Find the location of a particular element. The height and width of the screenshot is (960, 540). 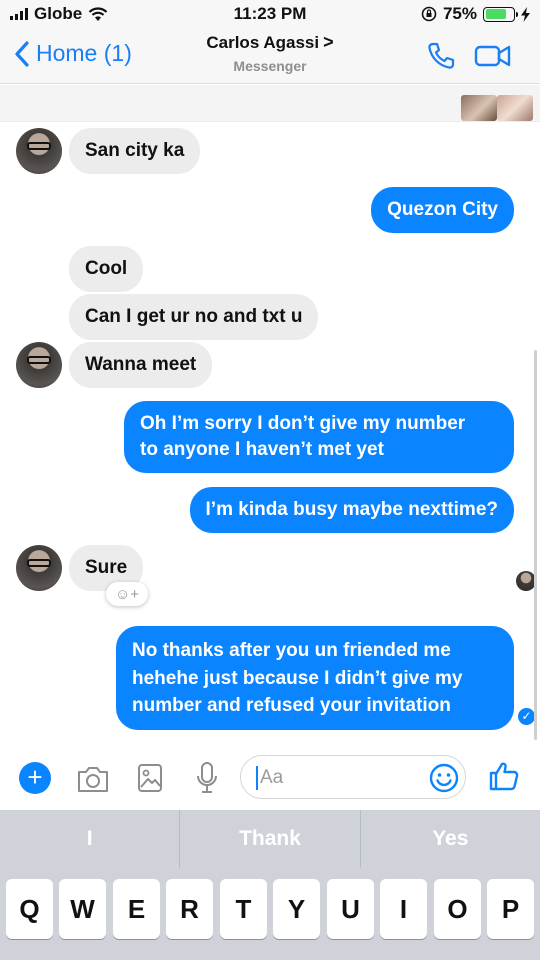

sent-message: I’m kinda busy maybe nexttime? is located at coordinates (351, 510).